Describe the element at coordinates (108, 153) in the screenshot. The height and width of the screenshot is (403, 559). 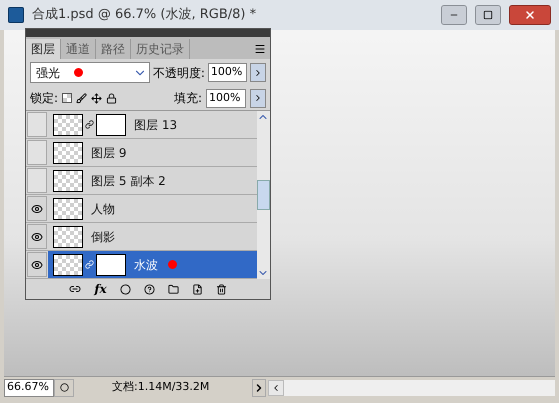
I see `layer-name: 图层 9` at that location.